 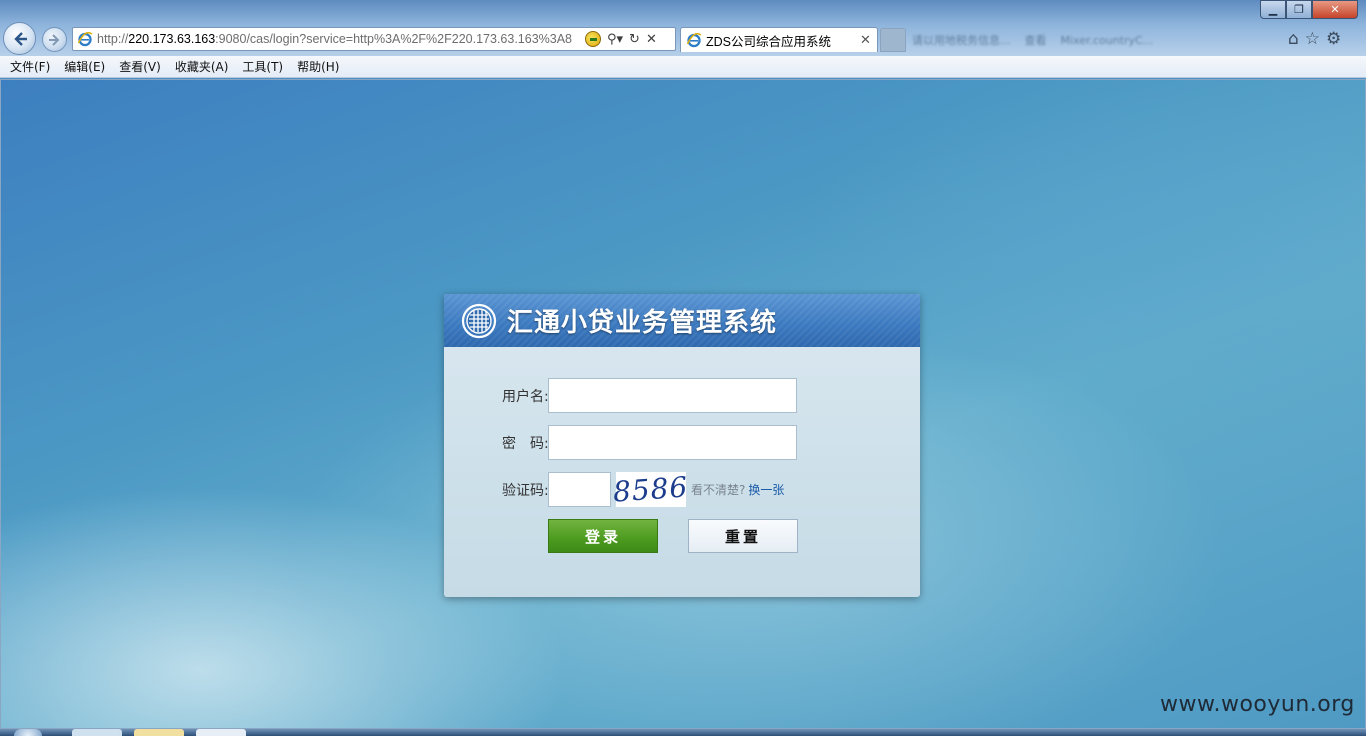 What do you see at coordinates (651, 39) in the screenshot?
I see `stop-icon: ✕` at bounding box center [651, 39].